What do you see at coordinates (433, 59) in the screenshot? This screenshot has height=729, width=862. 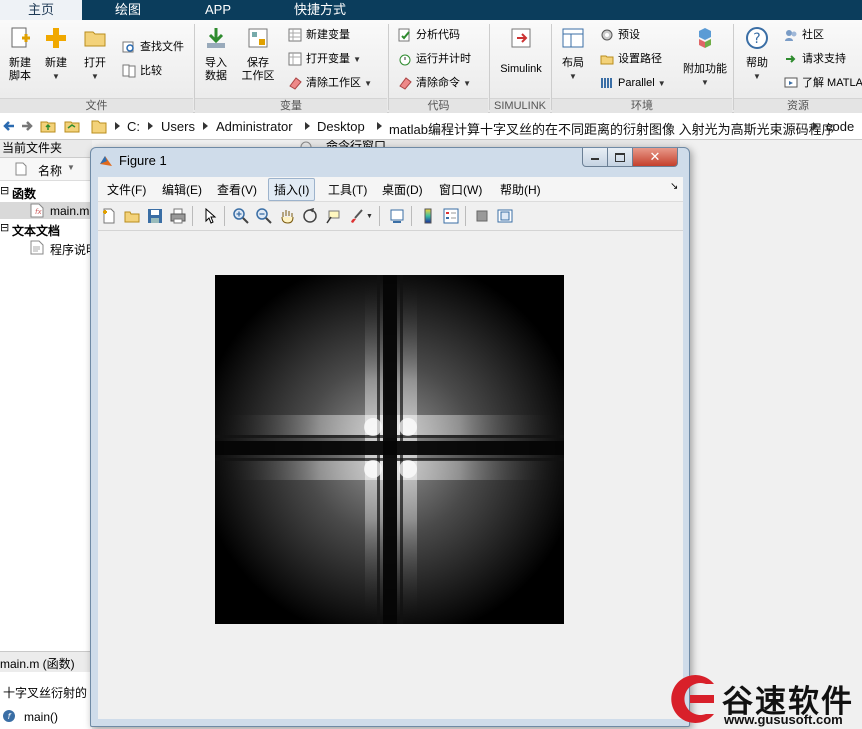 I see `run-and-time-button: 运行并计时` at bounding box center [433, 59].